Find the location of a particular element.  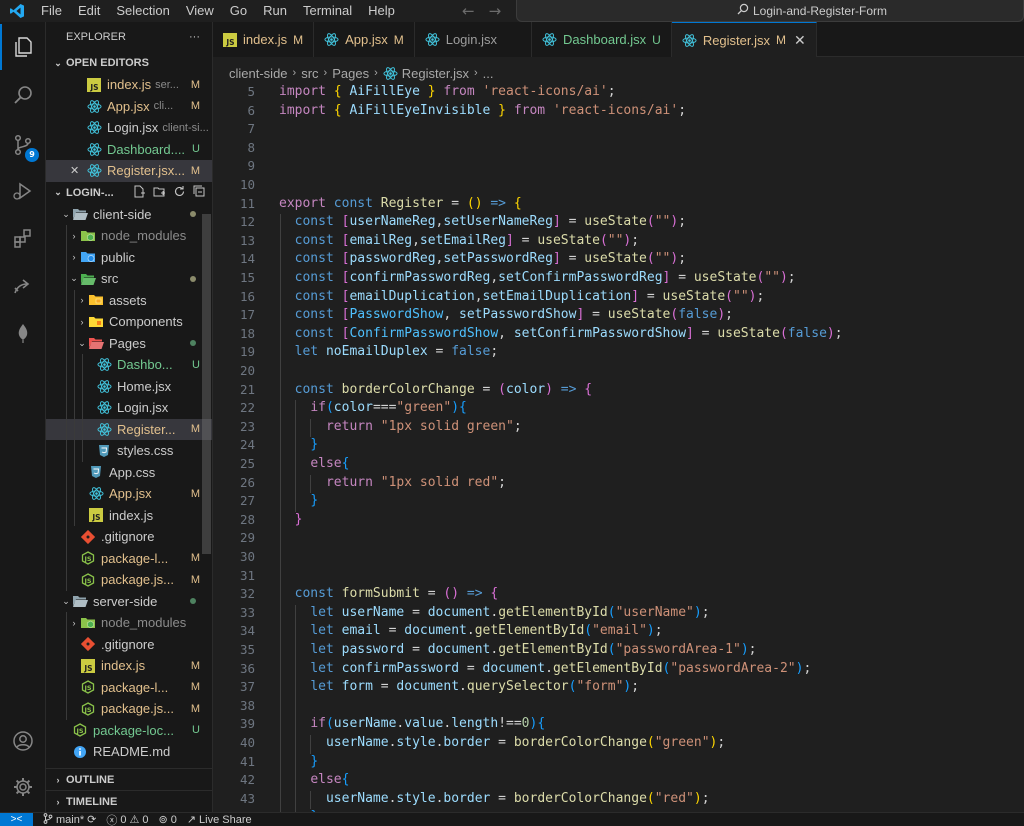

tab-app-jsx: App.jsx M is located at coordinates (364, 39).